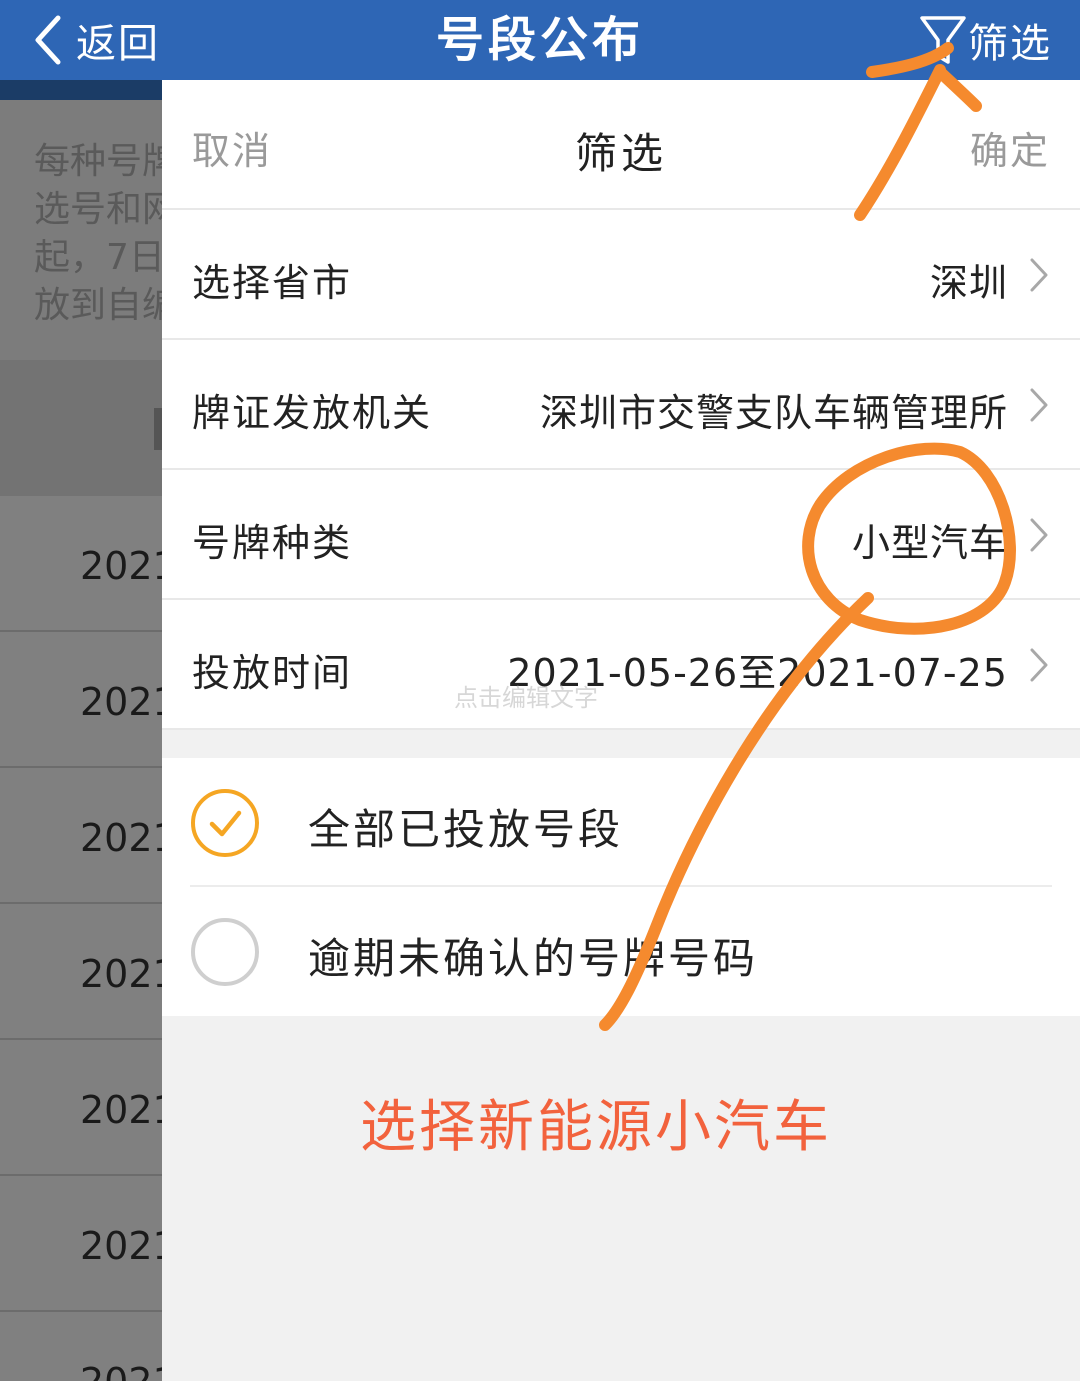  What do you see at coordinates (1010, 44) in the screenshot?
I see `filter-label: 筛选` at bounding box center [1010, 44].